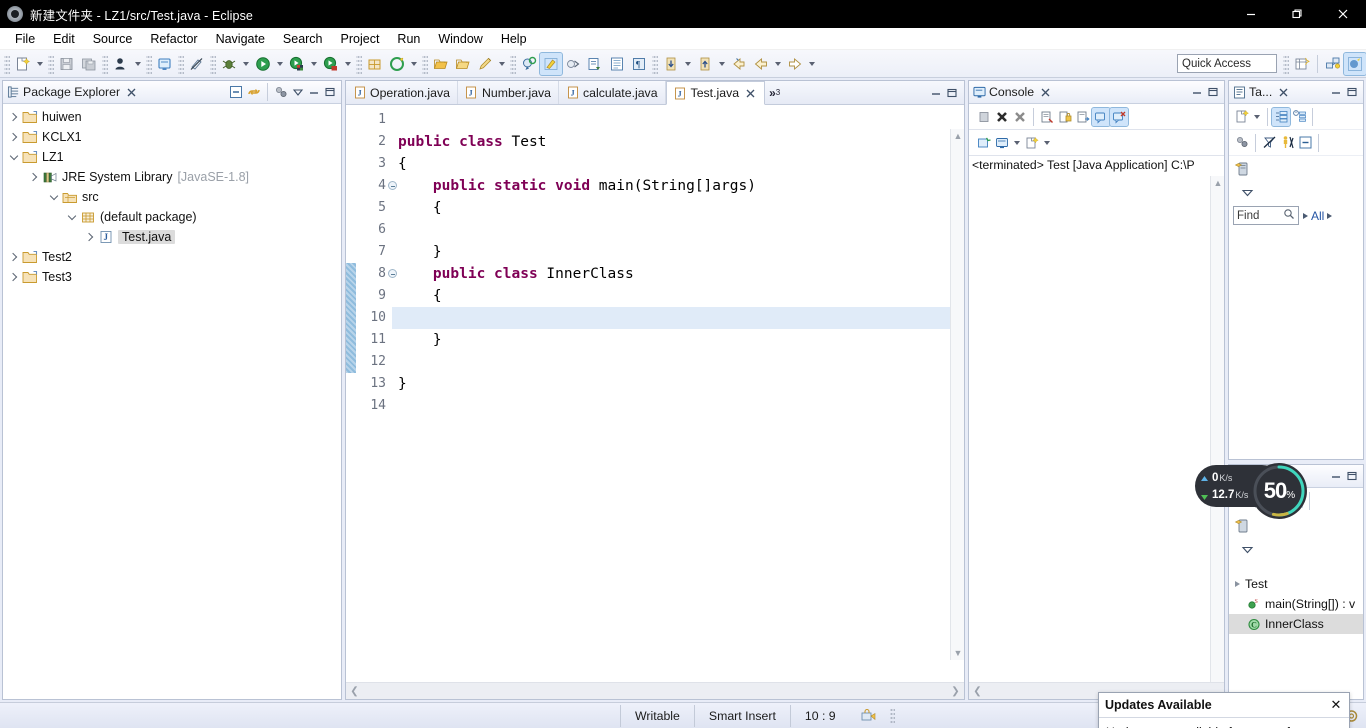 Image resolution: width=1366 pixels, height=728 pixels. Describe the element at coordinates (1065, 117) in the screenshot. I see `scroll-lock-icon` at that location.